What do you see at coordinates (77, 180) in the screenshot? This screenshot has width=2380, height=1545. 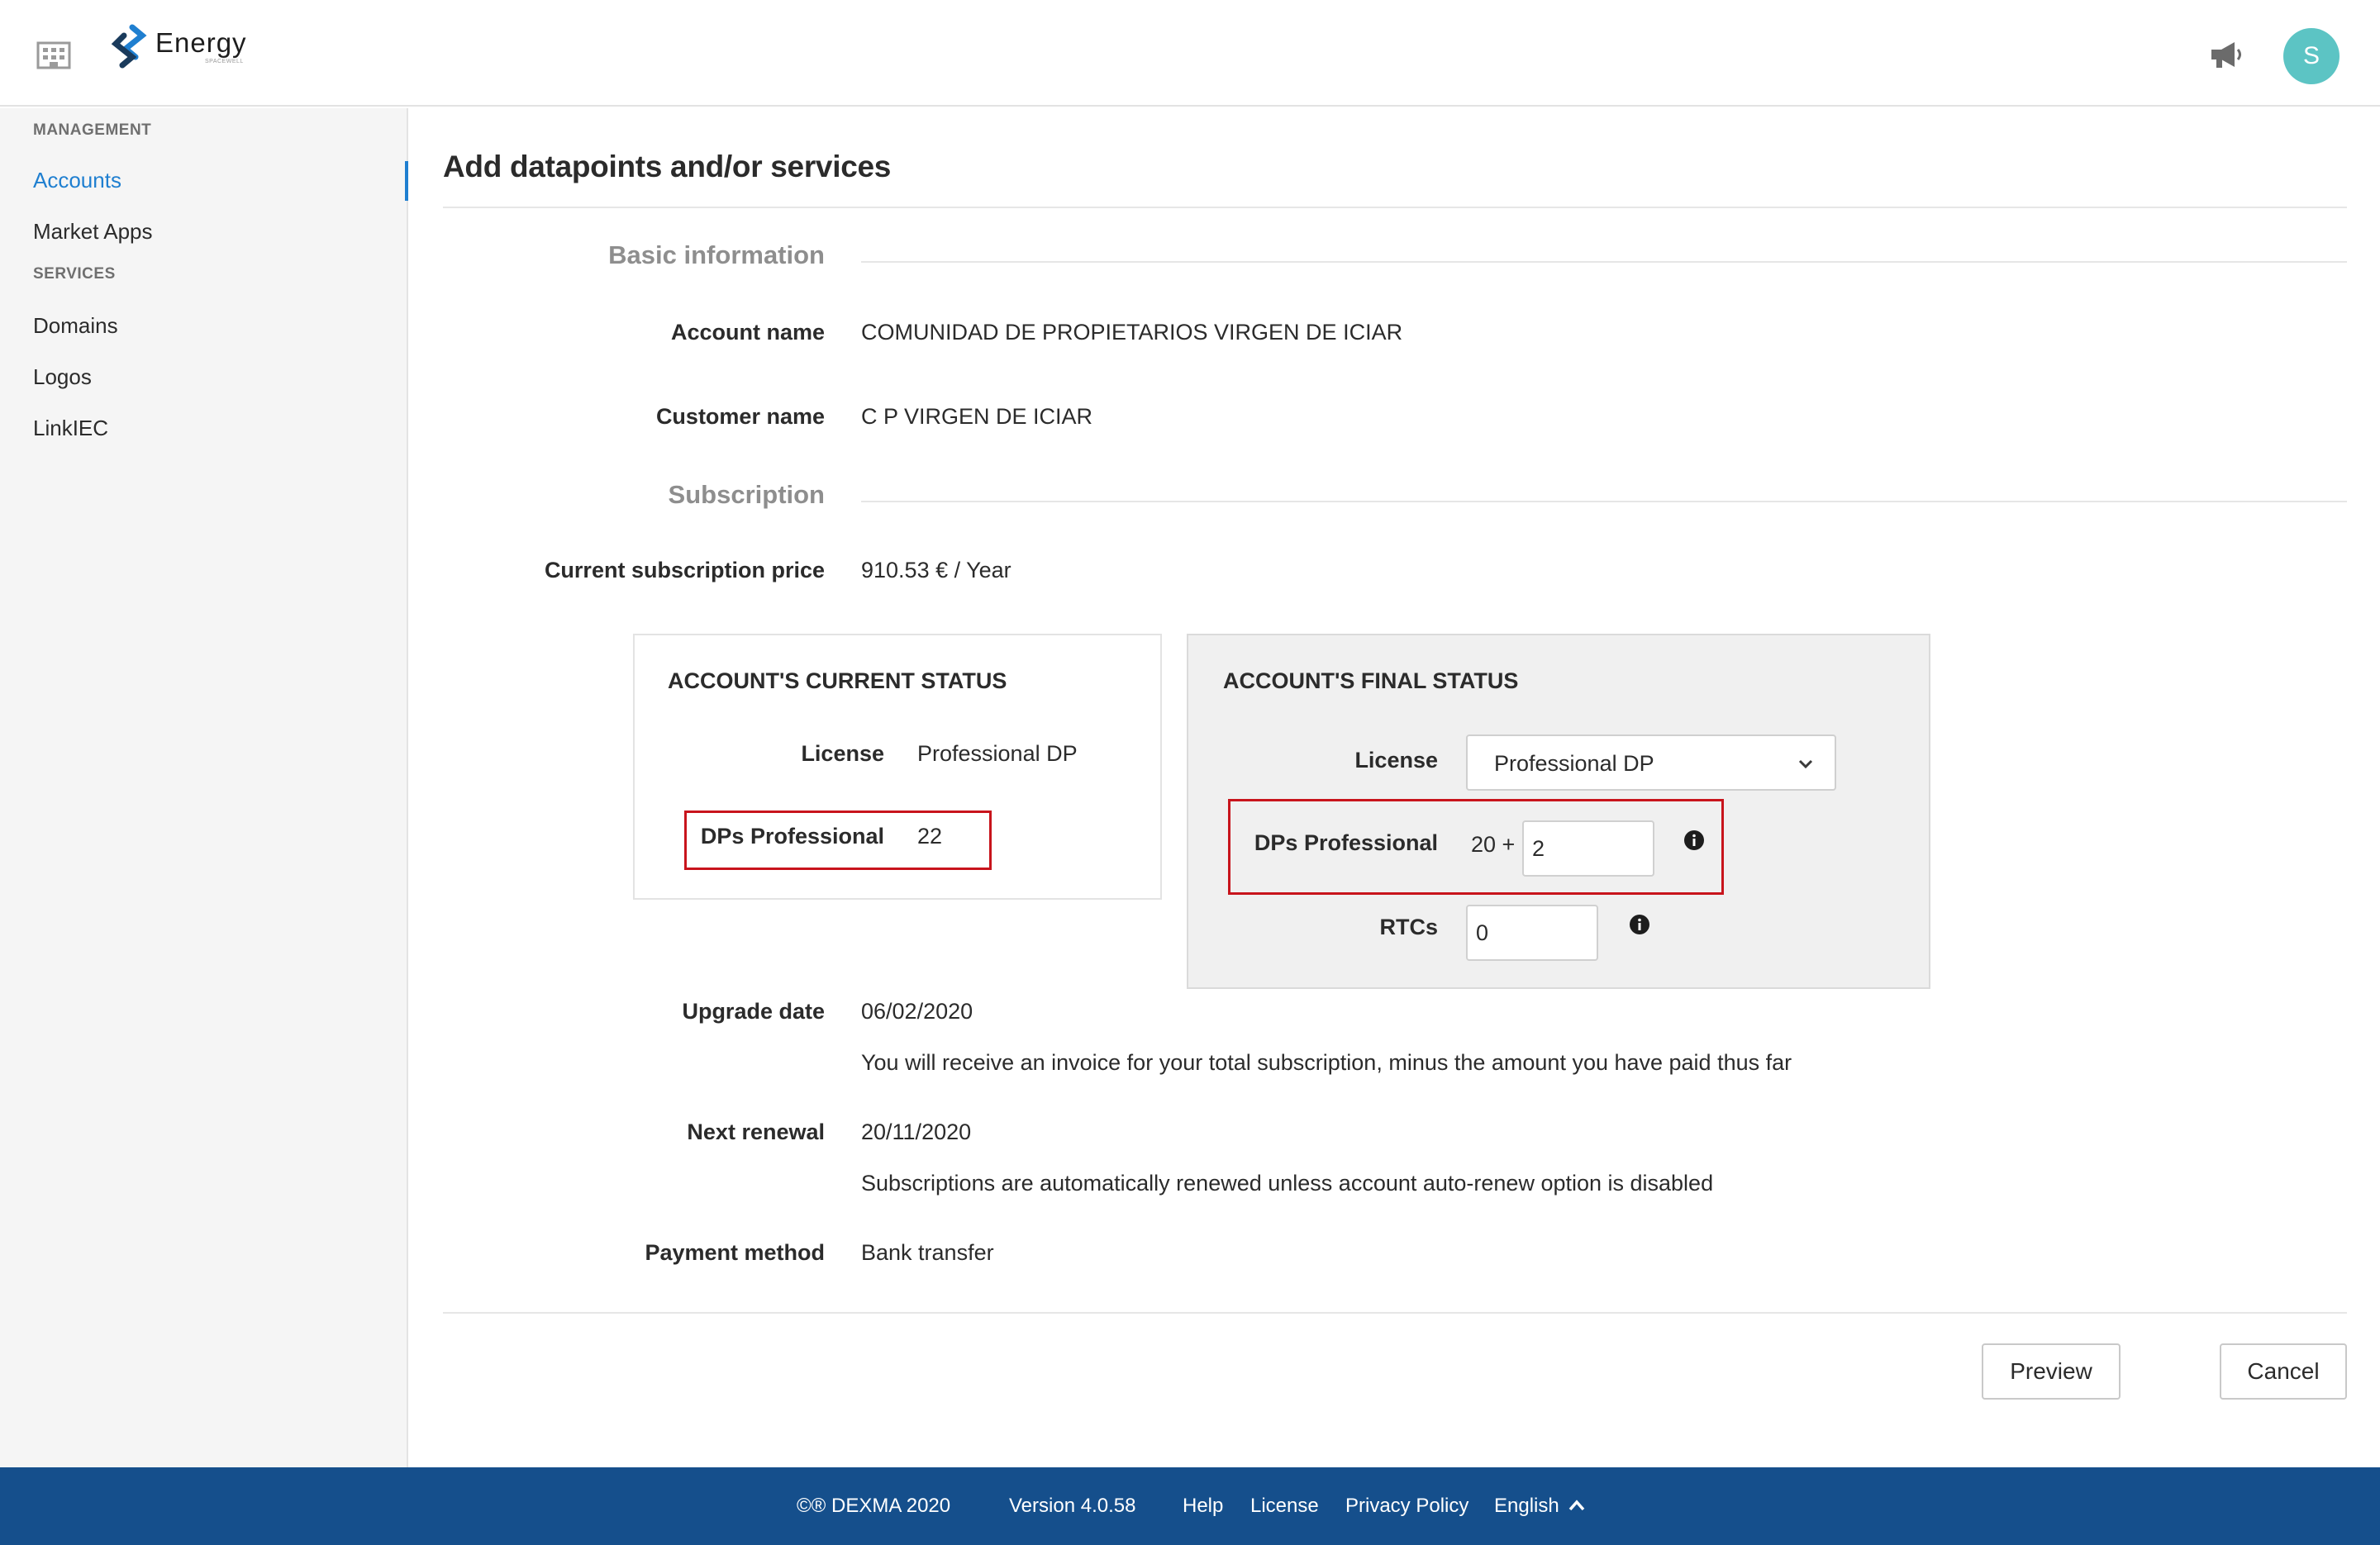 I see `sidebar-item-accounts: Accounts` at bounding box center [77, 180].